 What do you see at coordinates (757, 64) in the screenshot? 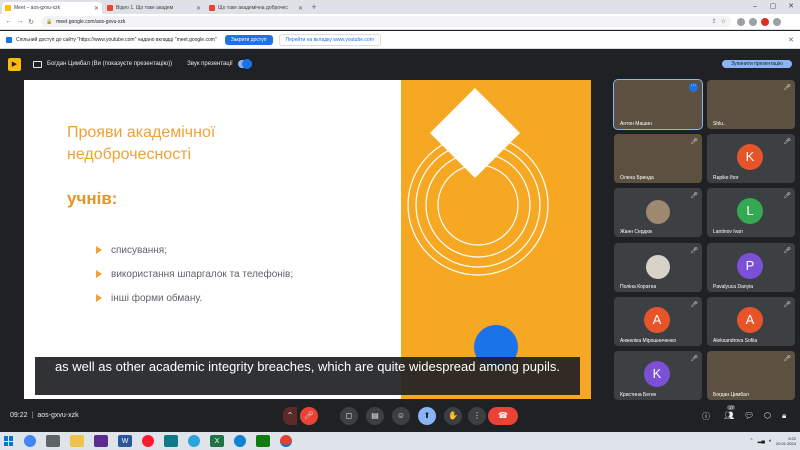
I see `stop-presenting-button: Зупинити презентацію` at bounding box center [757, 64].